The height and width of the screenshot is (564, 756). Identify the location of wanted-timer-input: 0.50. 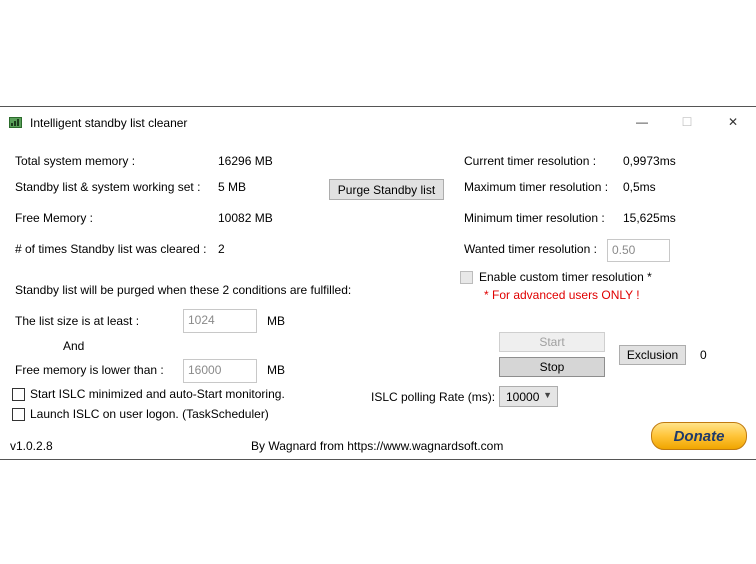
(638, 250).